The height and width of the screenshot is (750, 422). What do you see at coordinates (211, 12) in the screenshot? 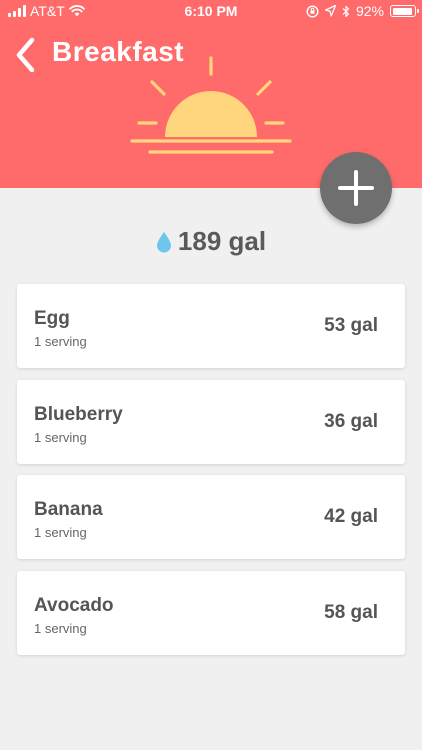
I see `status-bar: AT&T 6:10 PM 92%` at bounding box center [211, 12].